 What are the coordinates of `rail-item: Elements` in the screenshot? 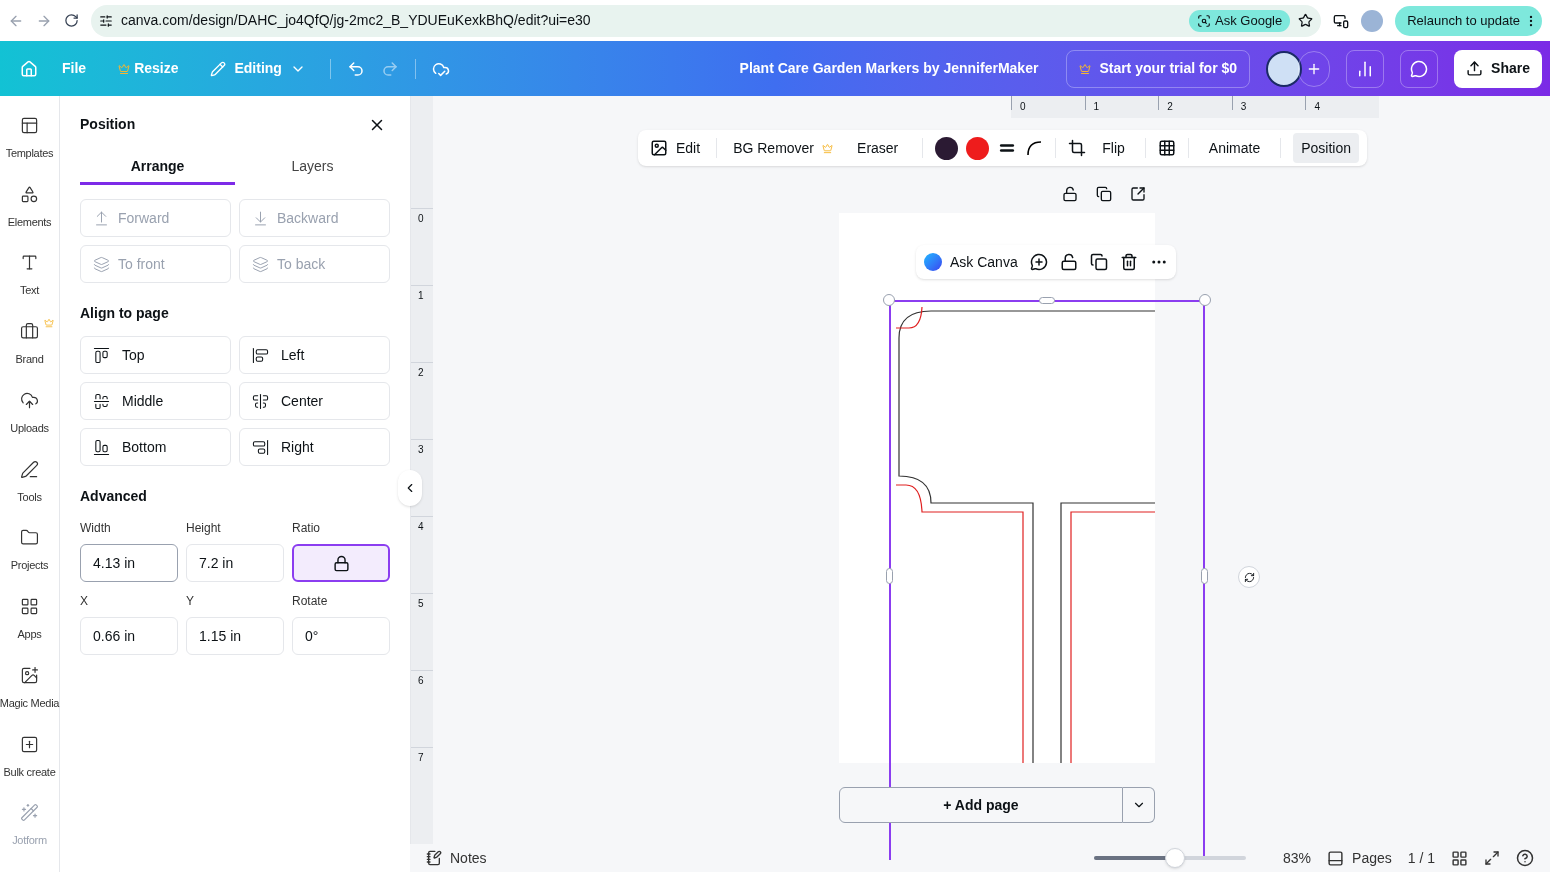 It's located at (30, 219).